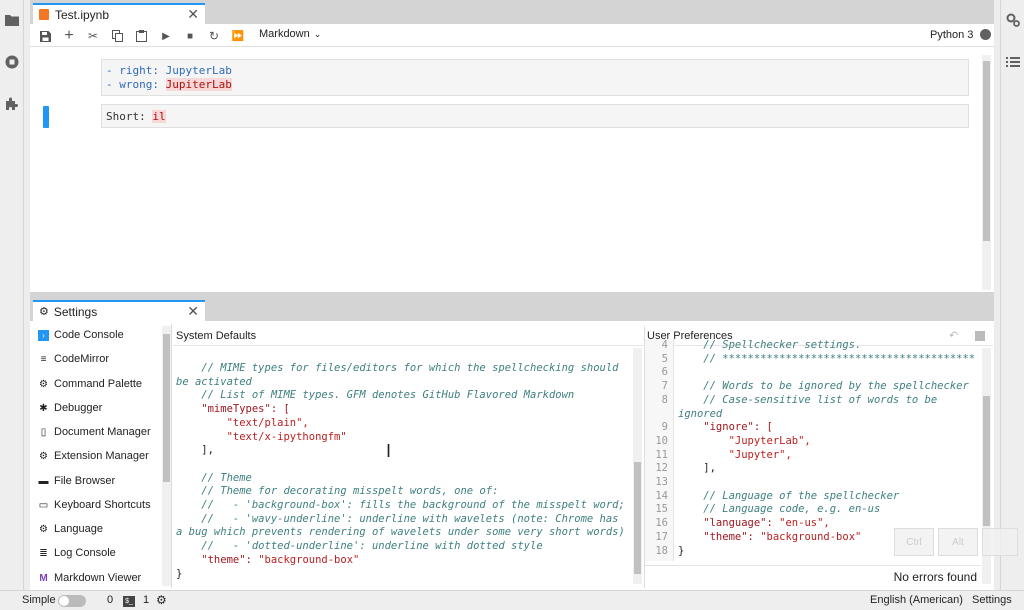 The width and height of the screenshot is (1024, 610). I want to click on key-overlay-alt: Alt, so click(958, 542).